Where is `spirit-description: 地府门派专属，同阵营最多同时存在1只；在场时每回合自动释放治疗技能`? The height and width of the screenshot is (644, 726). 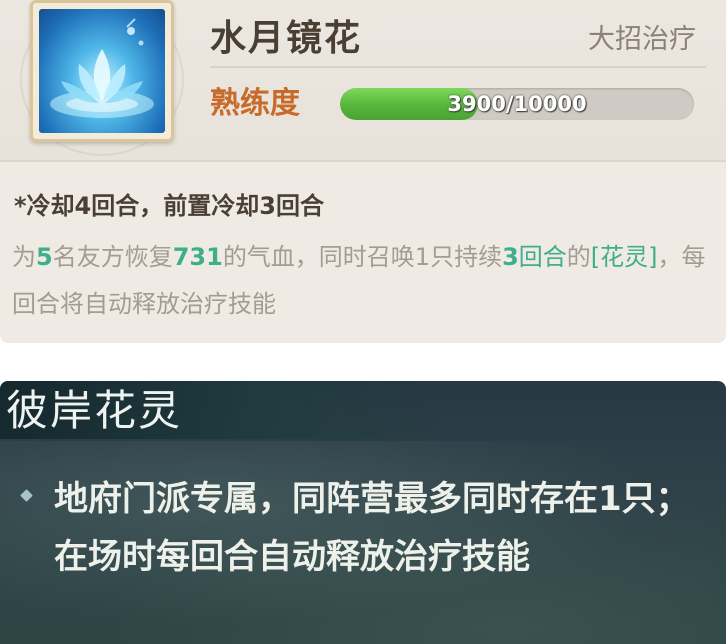
spirit-description: 地府门派专属，同阵营最多同时存在1只；在场时每回合自动释放治疗技能 is located at coordinates (372, 528).